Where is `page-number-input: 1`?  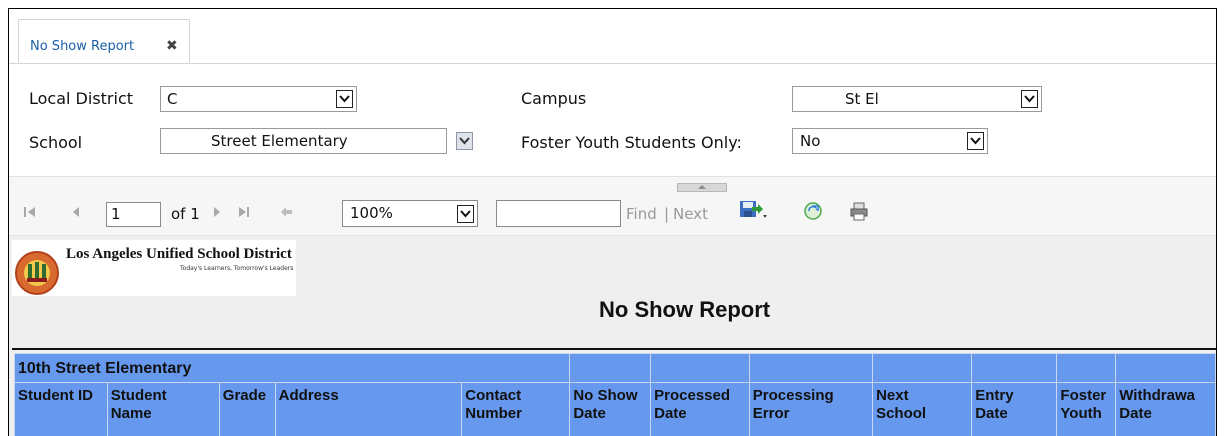 page-number-input: 1 is located at coordinates (133, 214).